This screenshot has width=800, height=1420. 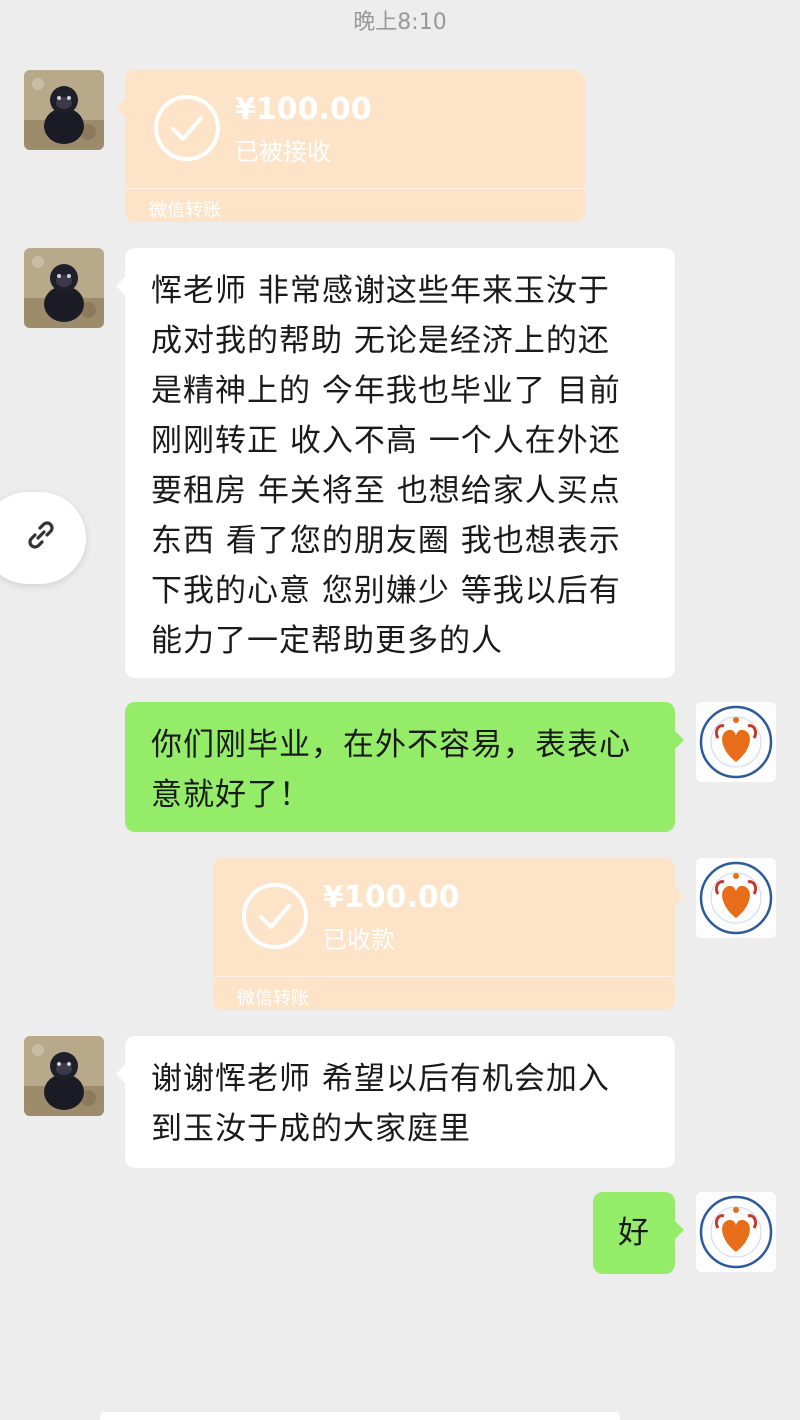 What do you see at coordinates (311, 1129) in the screenshot?
I see `message-line: 到玉汝于成的大家庭里` at bounding box center [311, 1129].